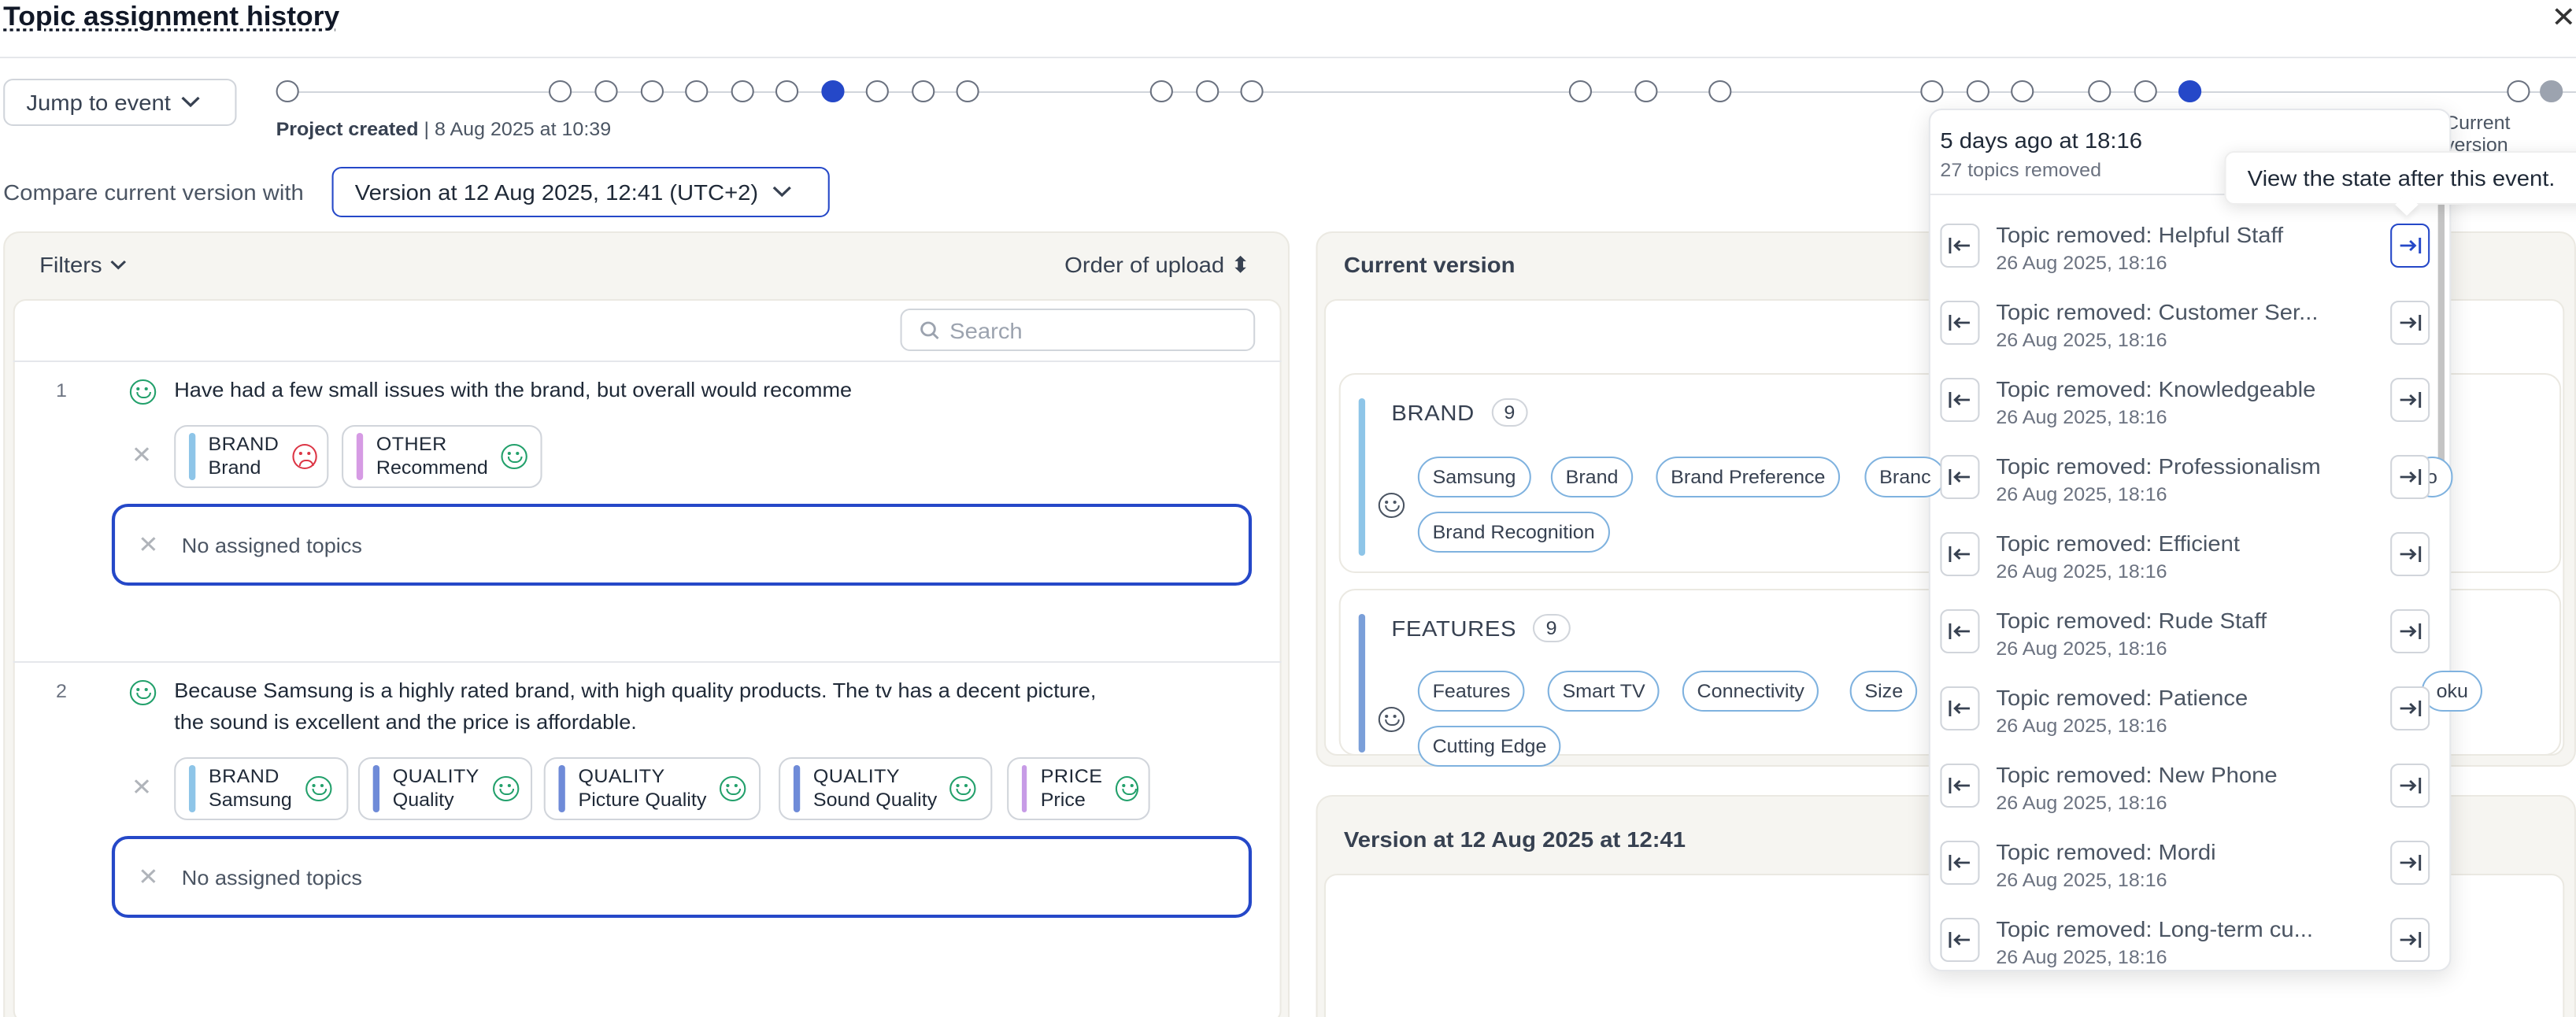  I want to click on topic-pill: Brand Preference, so click(1748, 477).